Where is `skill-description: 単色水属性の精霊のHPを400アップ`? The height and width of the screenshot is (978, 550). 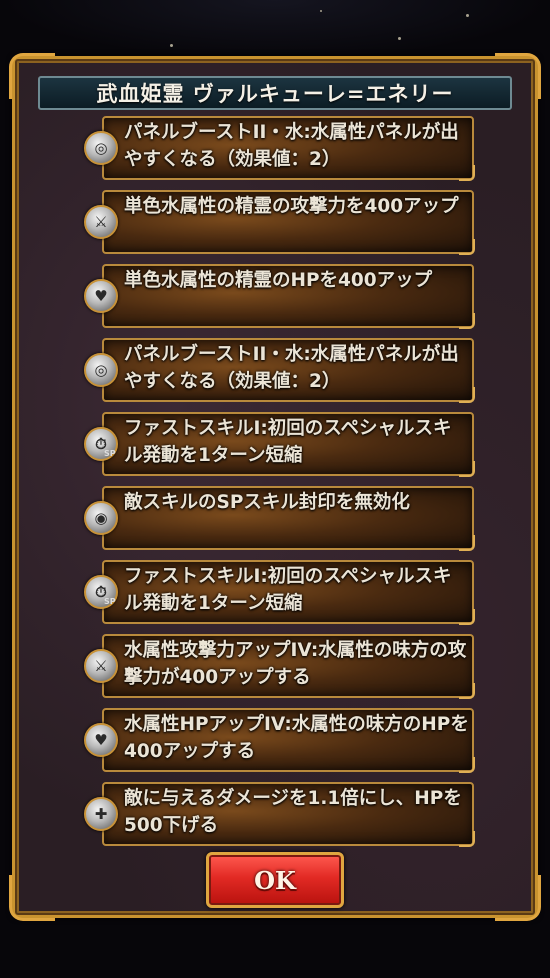
skill-description: 単色水属性の精霊のHPを400アップ is located at coordinates (278, 280).